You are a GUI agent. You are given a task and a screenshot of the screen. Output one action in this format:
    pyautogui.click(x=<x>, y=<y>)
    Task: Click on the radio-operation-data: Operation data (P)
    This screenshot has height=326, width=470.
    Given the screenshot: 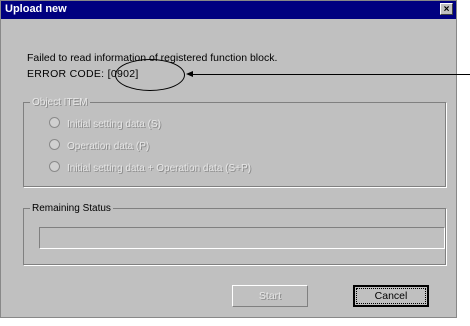 What is the action you would take?
    pyautogui.click(x=99, y=145)
    